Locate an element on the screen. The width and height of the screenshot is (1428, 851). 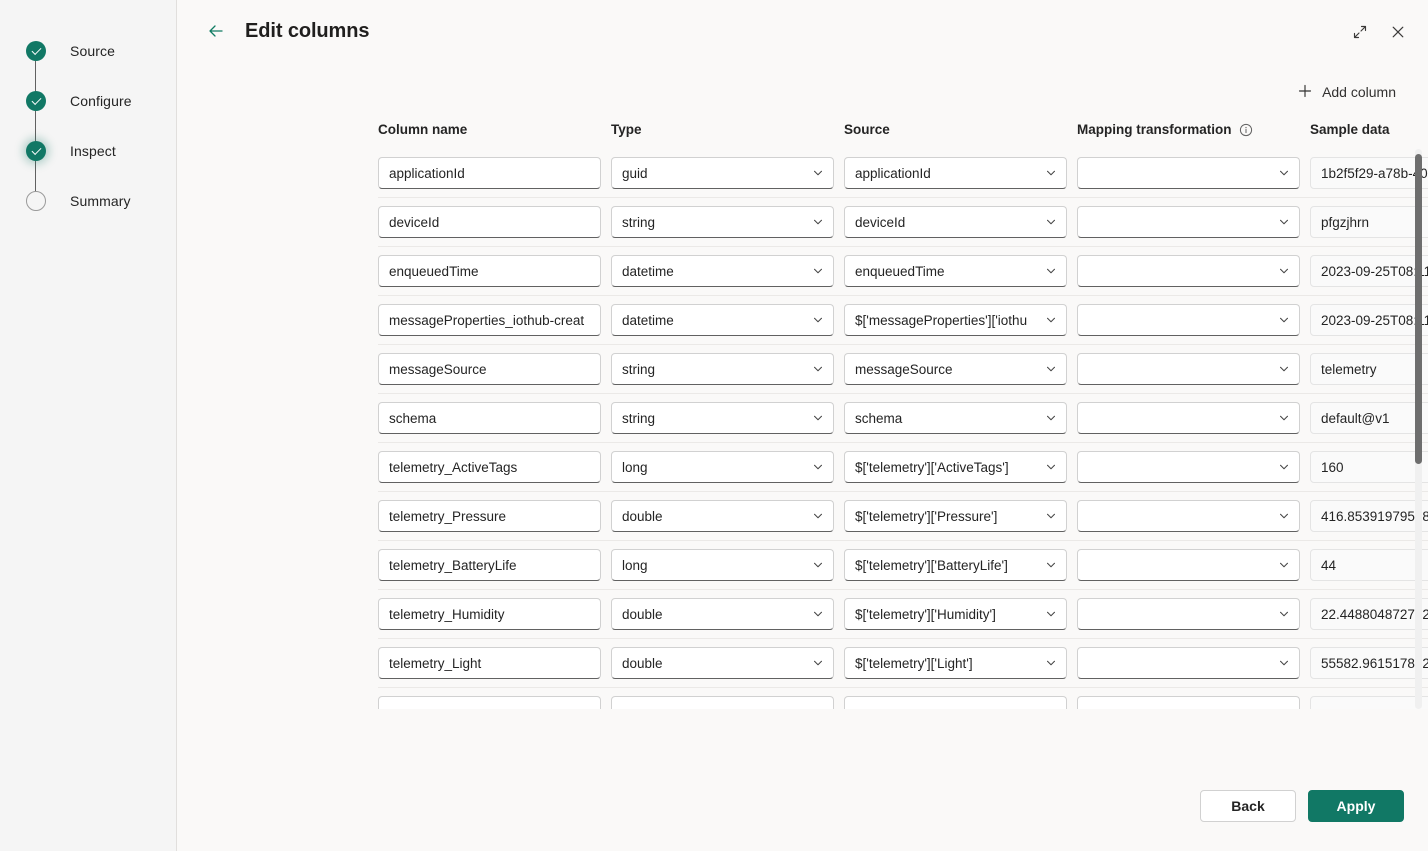
sample-data-field-cell: 2023-09-25T08:11:09.05Z is located at coordinates (1369, 320).